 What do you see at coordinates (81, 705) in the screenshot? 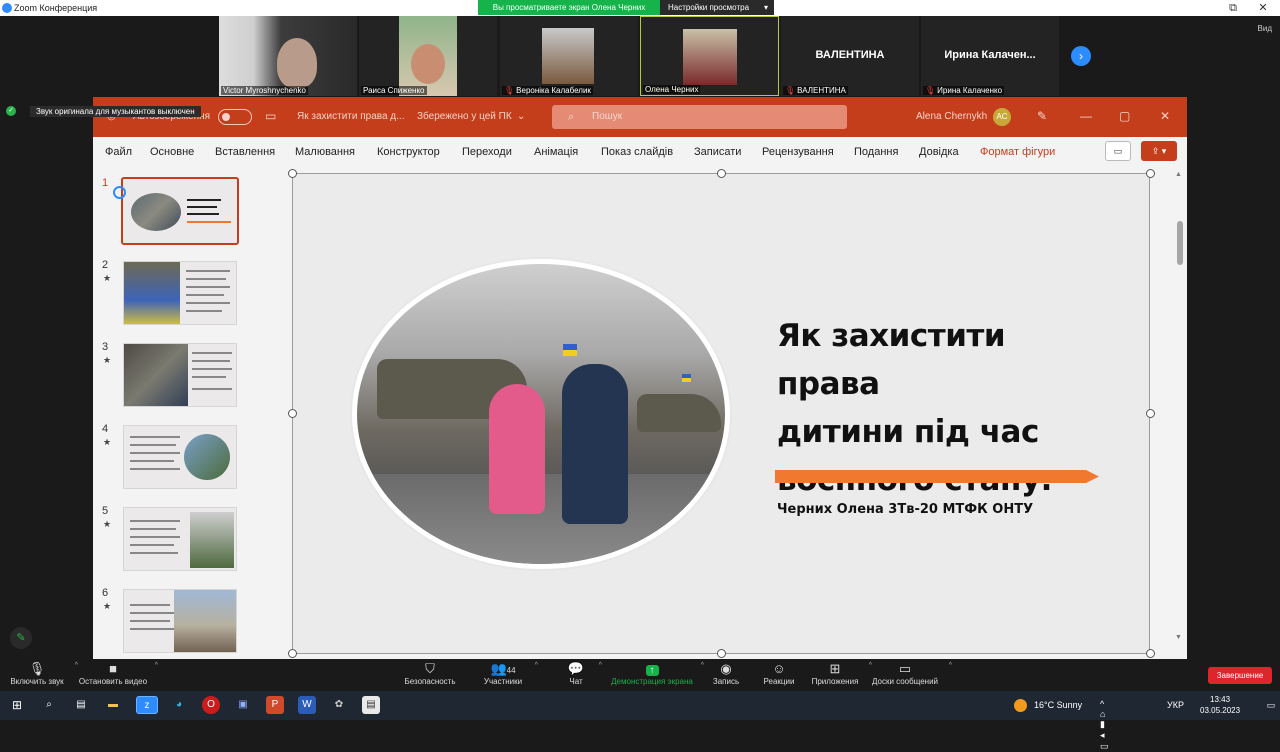
I see `task-view-icon: ▤` at bounding box center [81, 705].